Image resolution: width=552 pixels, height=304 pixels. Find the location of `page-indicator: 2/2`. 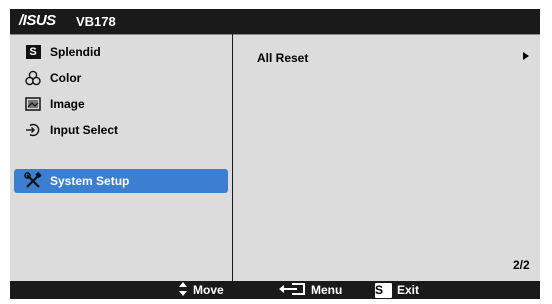

page-indicator: 2/2 is located at coordinates (521, 265).